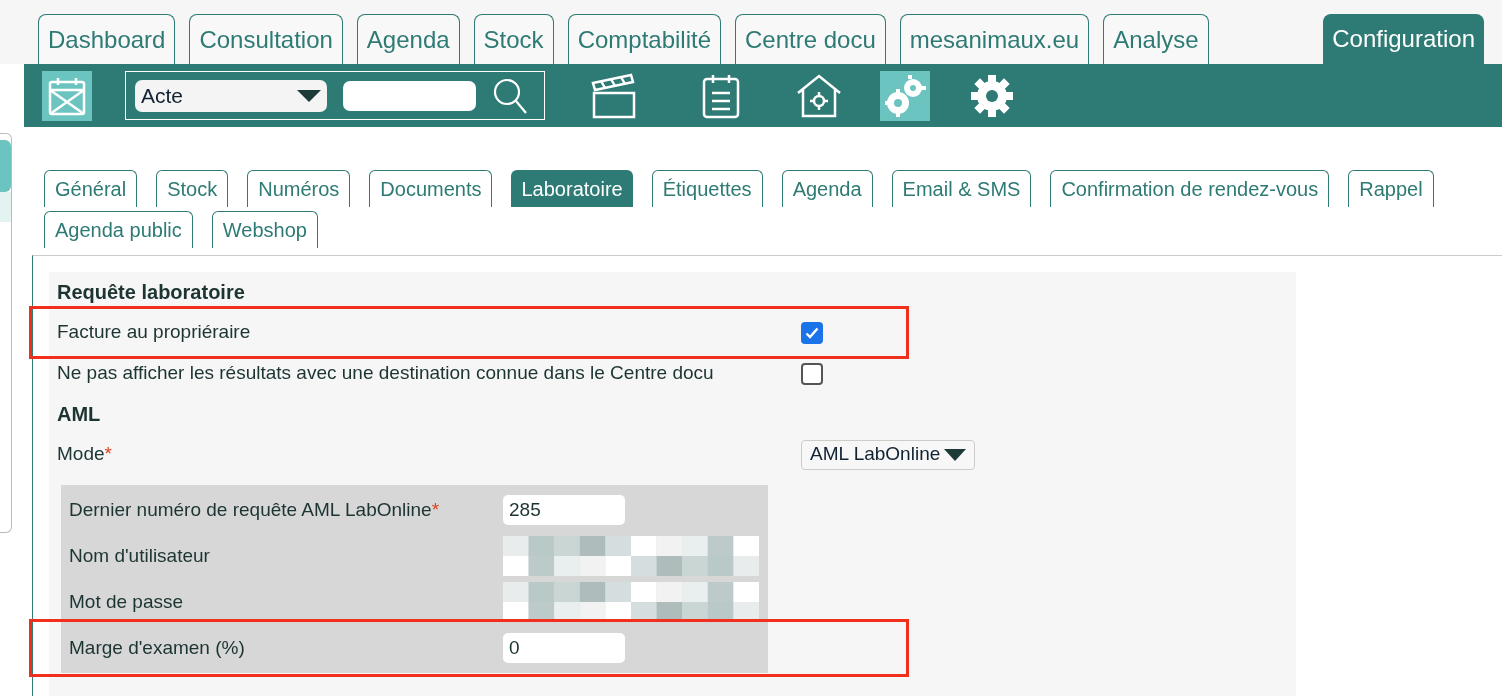  What do you see at coordinates (157, 647) in the screenshot?
I see `field-label: Marge d'examen (%)` at bounding box center [157, 647].